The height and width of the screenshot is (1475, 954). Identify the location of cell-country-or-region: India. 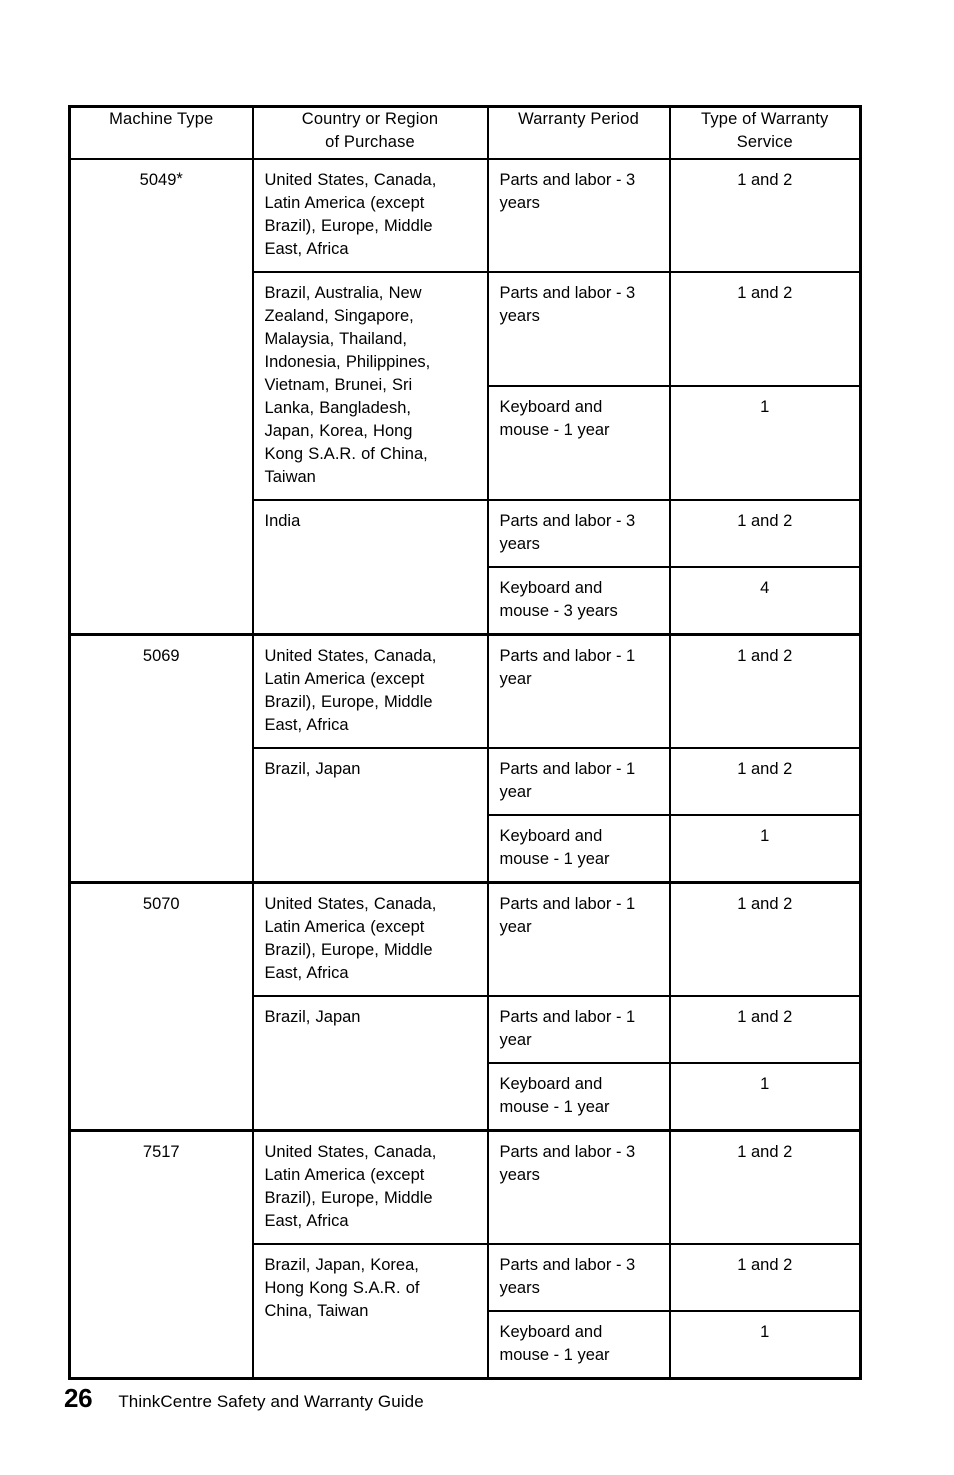
(370, 567).